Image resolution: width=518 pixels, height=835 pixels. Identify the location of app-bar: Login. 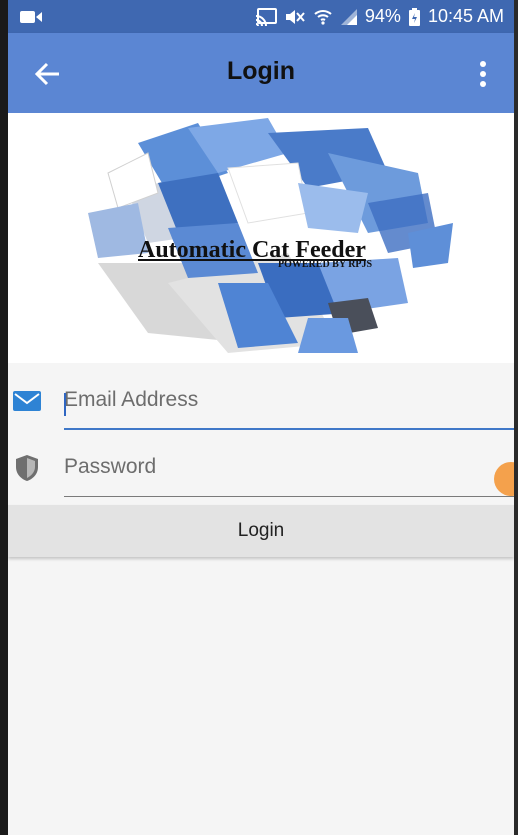
(261, 73).